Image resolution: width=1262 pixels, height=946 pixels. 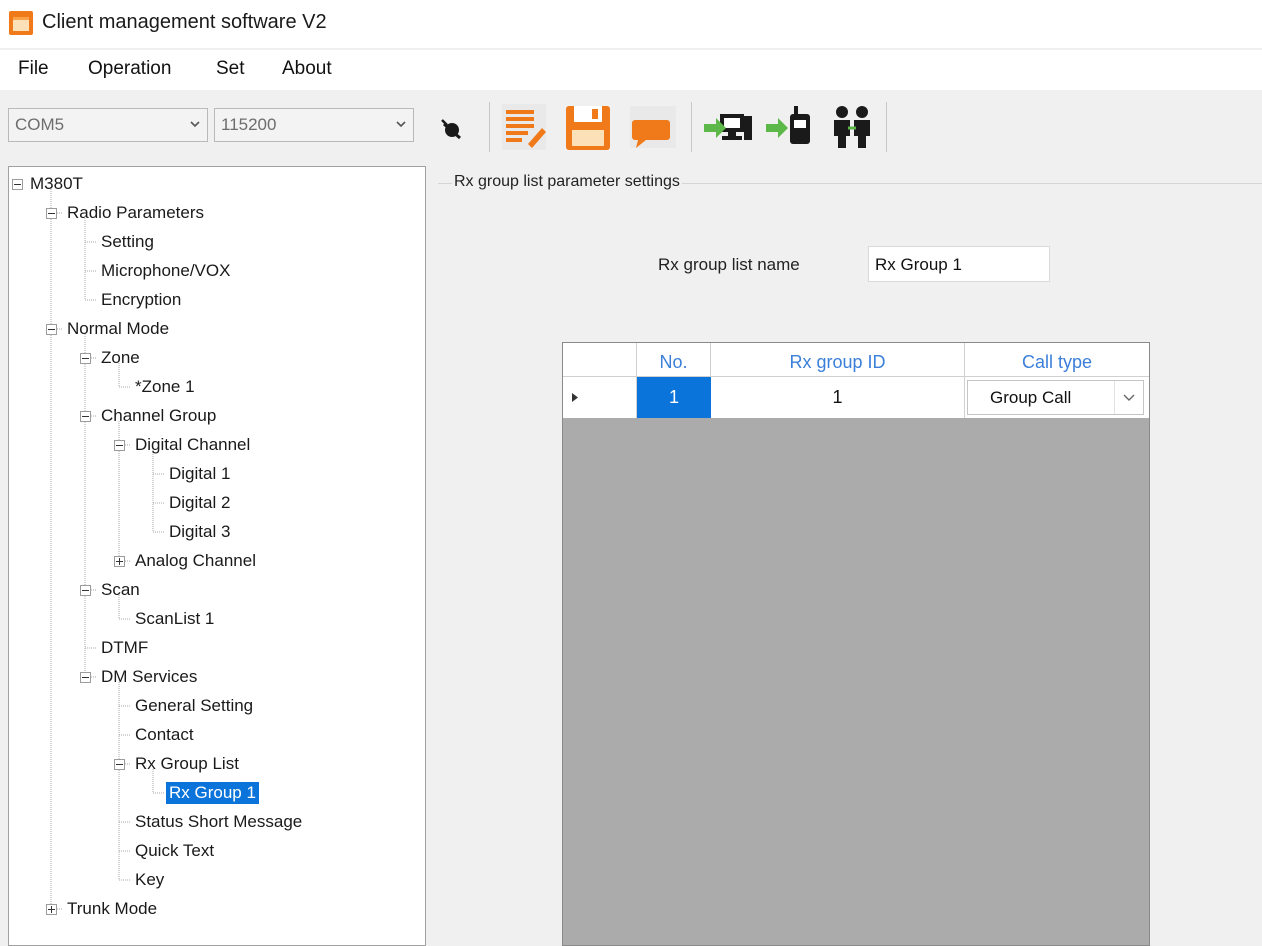 I want to click on tree-item-analog-channel: Analog Channel, so click(x=195, y=561).